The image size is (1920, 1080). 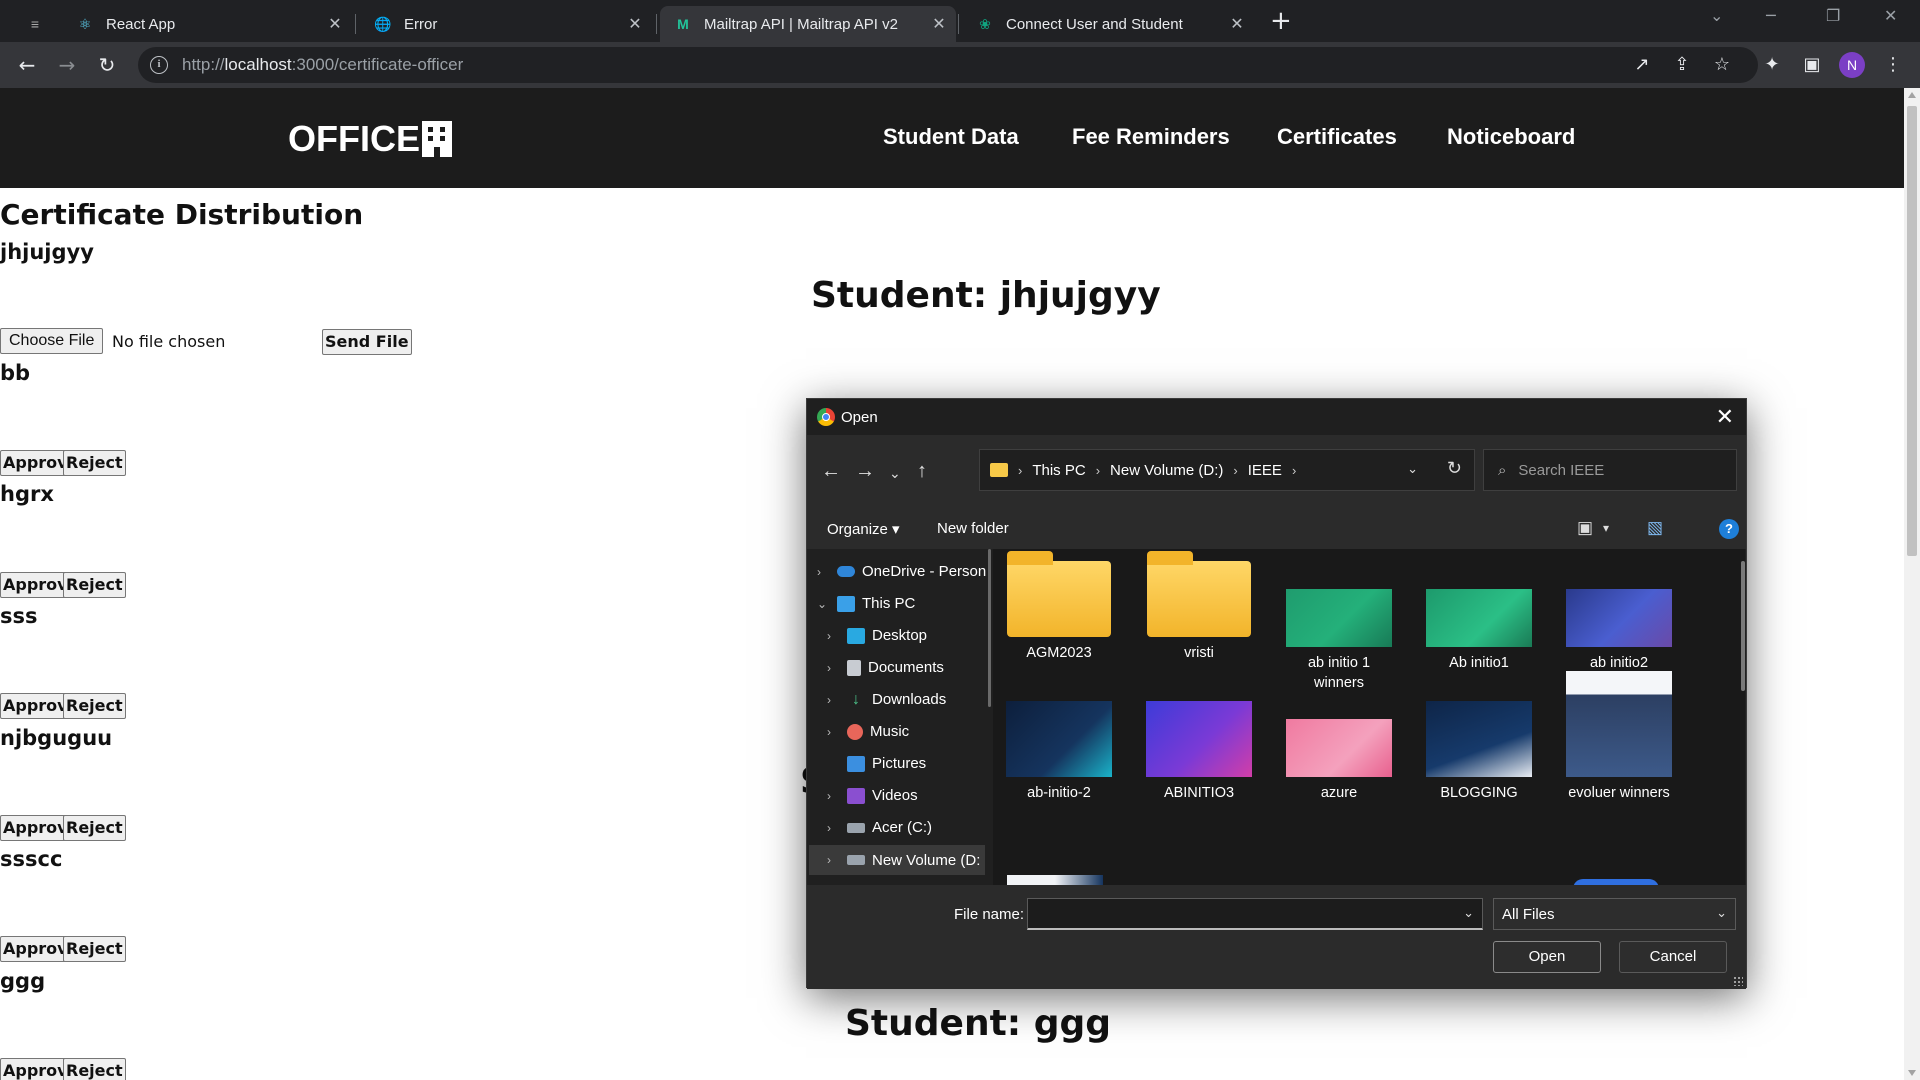 I want to click on nav-noticeboard: Noticeboard, so click(x=1511, y=137).